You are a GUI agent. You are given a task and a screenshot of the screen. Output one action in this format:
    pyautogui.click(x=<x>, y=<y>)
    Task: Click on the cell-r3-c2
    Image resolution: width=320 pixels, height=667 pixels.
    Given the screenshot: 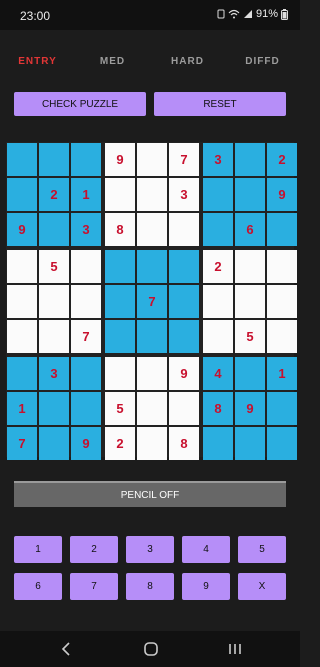 What is the action you would take?
    pyautogui.click(x=54, y=229)
    